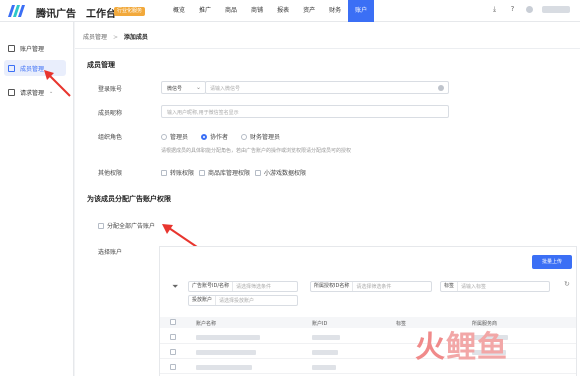 The image size is (580, 376). I want to click on login-account-label: 登录账号, so click(110, 89).